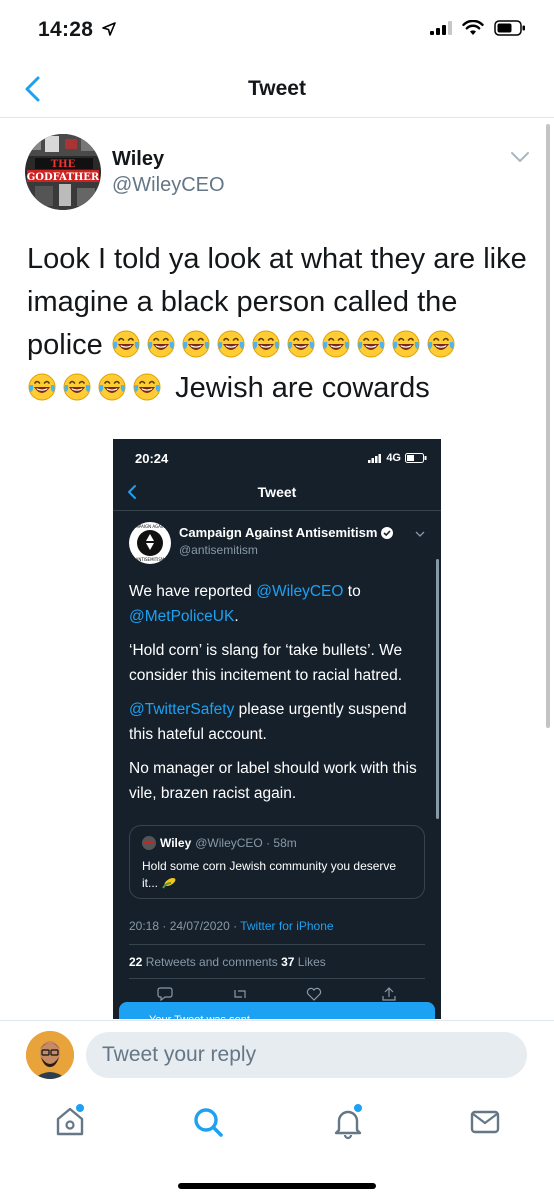  Describe the element at coordinates (358, 1108) in the screenshot. I see `notifications-dot` at that location.